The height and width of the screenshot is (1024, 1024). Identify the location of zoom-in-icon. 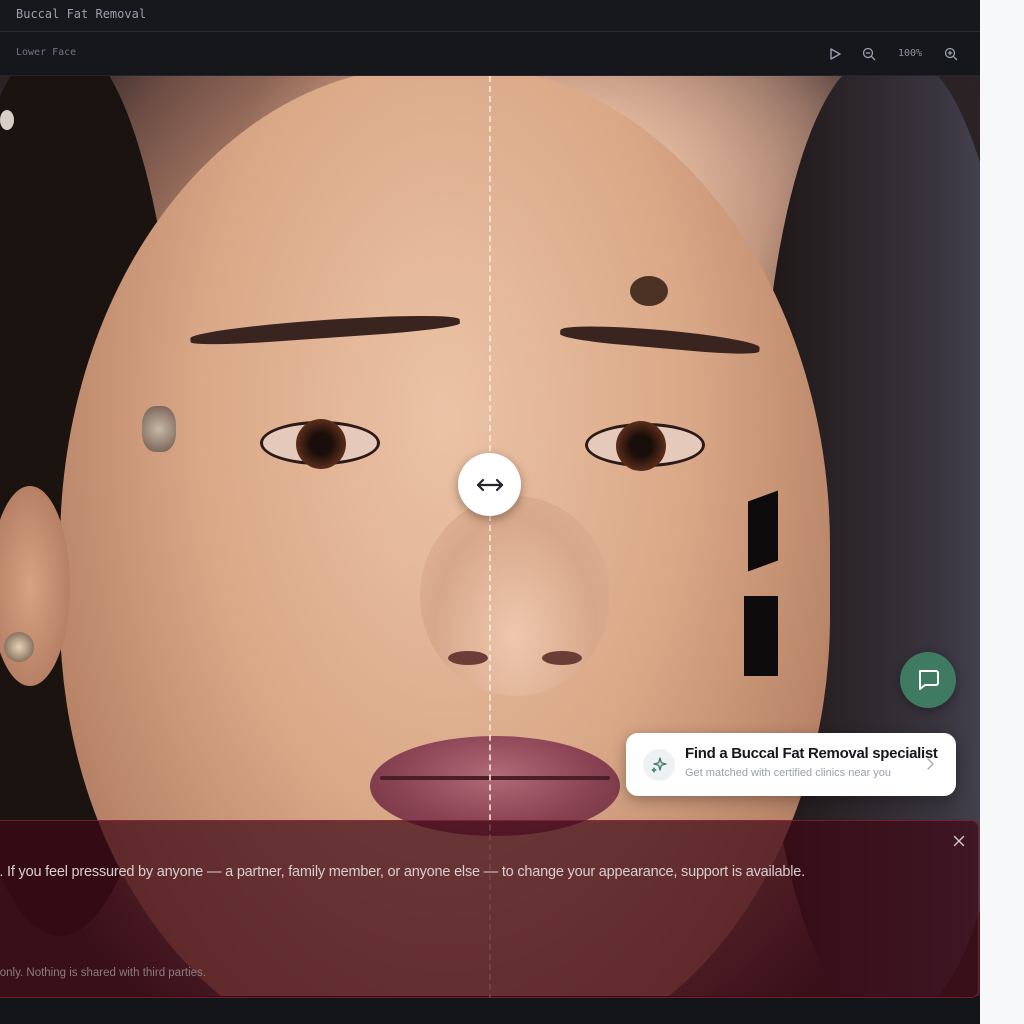
(951, 54).